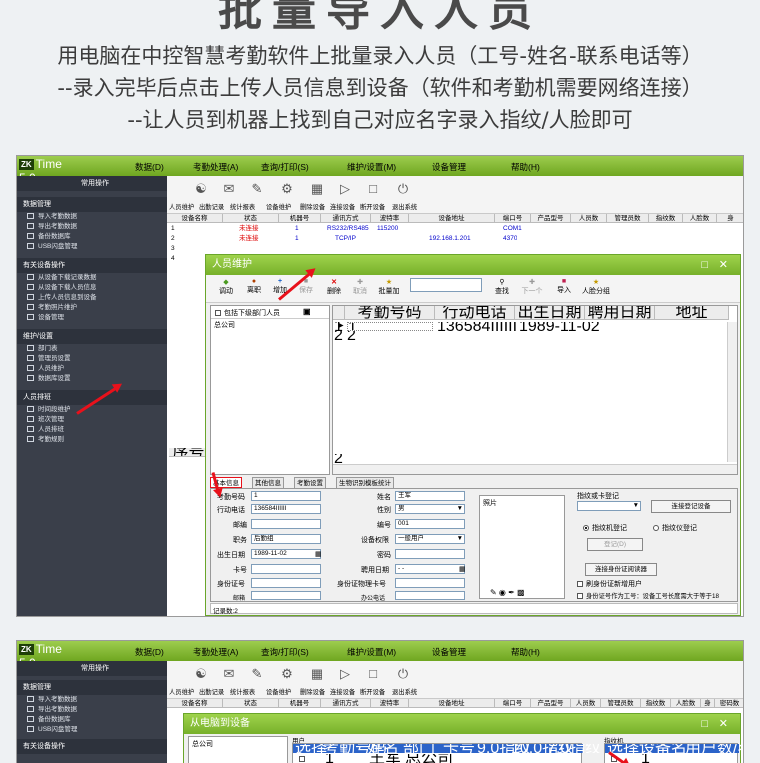 Image resolution: width=760 pixels, height=763 pixels. What do you see at coordinates (532, 287) in the screenshot?
I see `next-button: ✚ 下一个` at bounding box center [532, 287].